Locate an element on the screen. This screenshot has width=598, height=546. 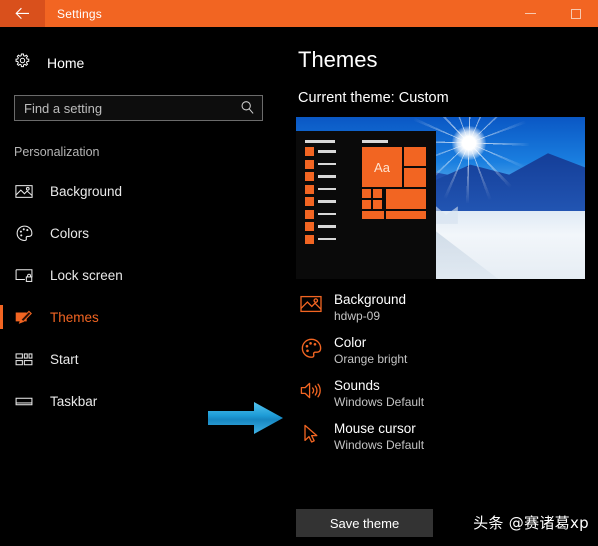
minimize-icon is located at coordinates (530, 13).